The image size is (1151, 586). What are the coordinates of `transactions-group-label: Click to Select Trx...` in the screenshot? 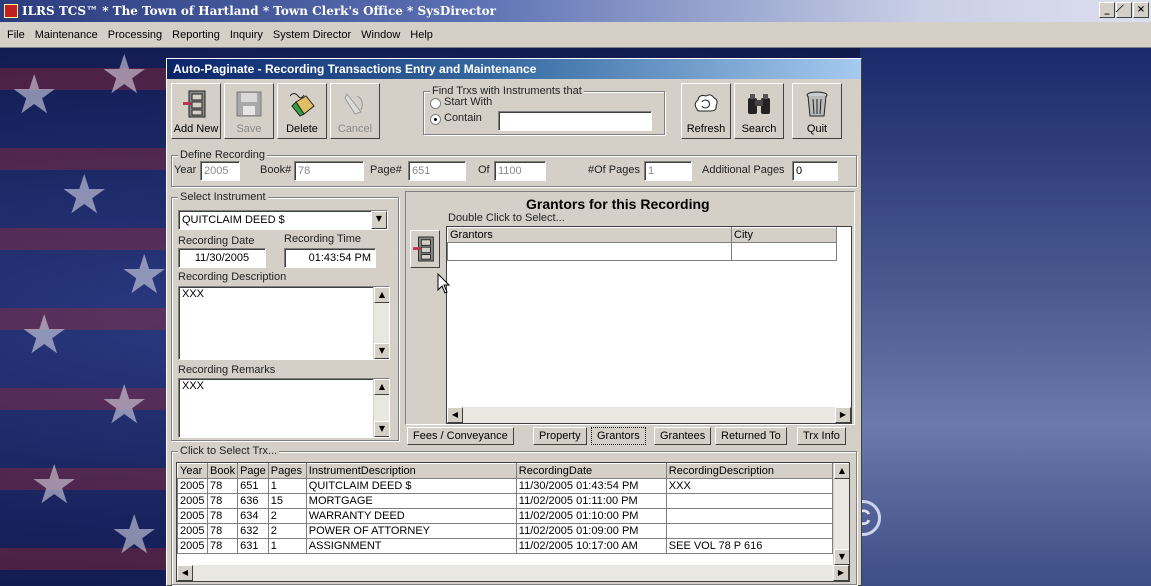 It's located at (229, 451).